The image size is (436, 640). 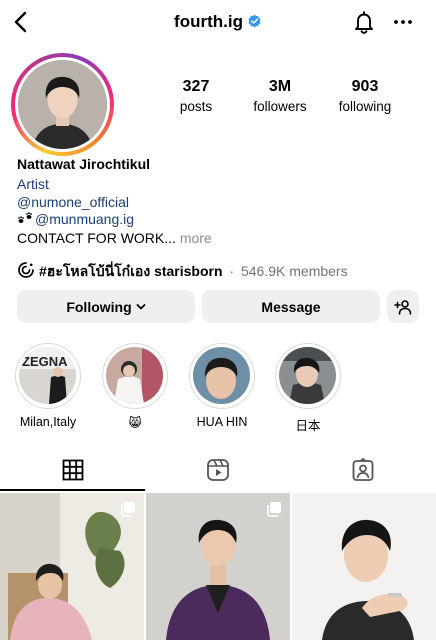 What do you see at coordinates (25, 217) in the screenshot?
I see `paw-prints-icon` at bounding box center [25, 217].